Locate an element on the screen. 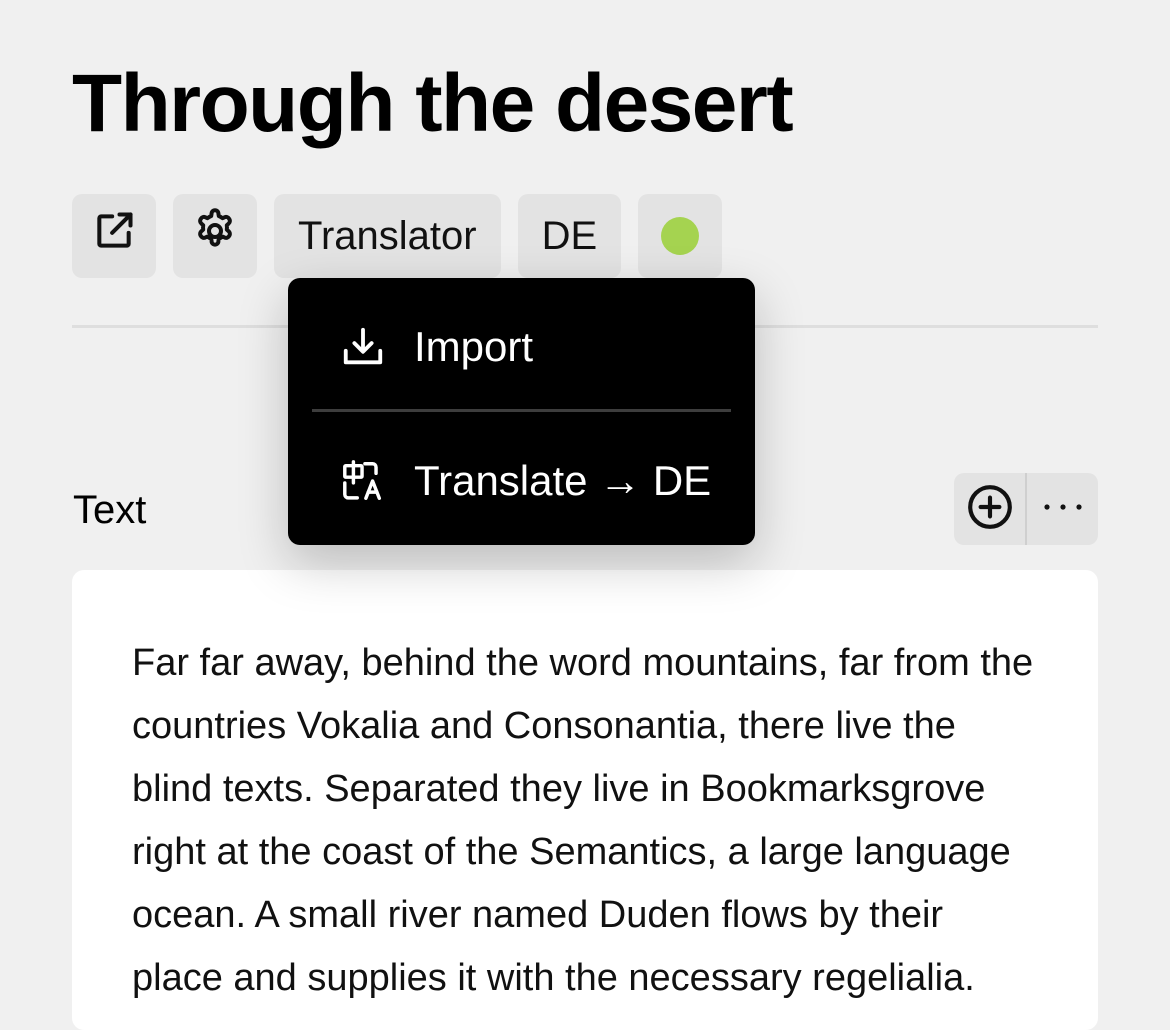 This screenshot has height=1030, width=1170. page-title: Through the desert is located at coordinates (433, 103).